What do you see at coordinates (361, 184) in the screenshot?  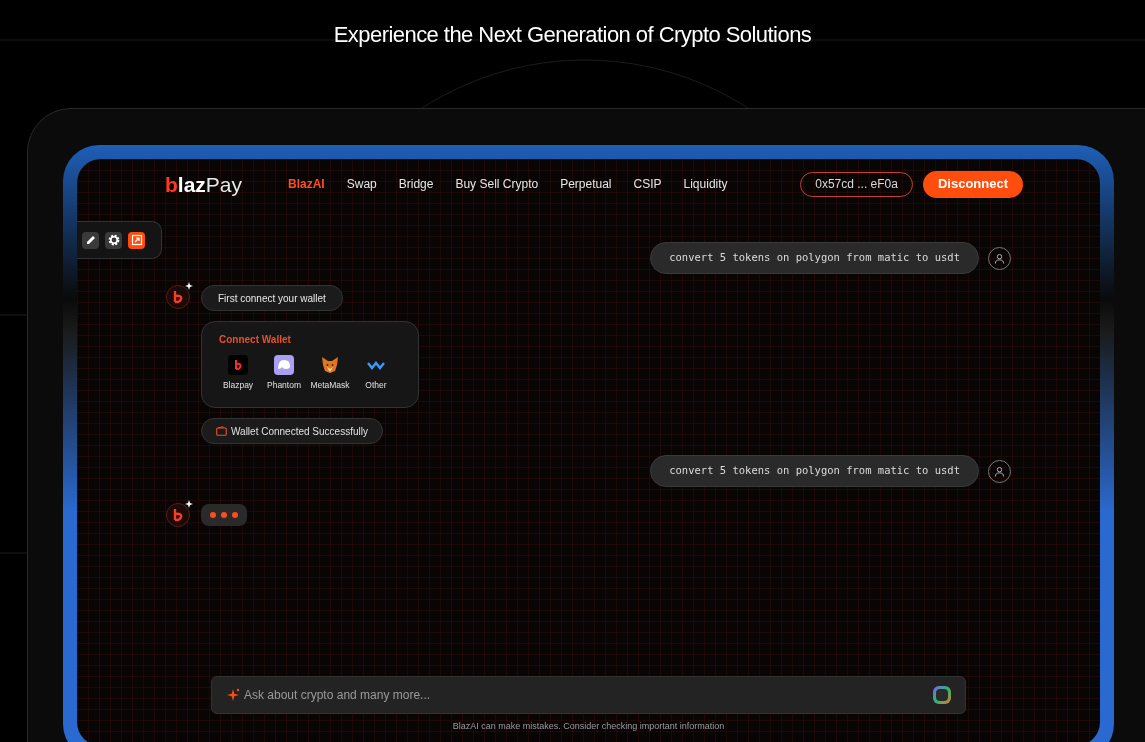 I see `nav-link: Swap` at bounding box center [361, 184].